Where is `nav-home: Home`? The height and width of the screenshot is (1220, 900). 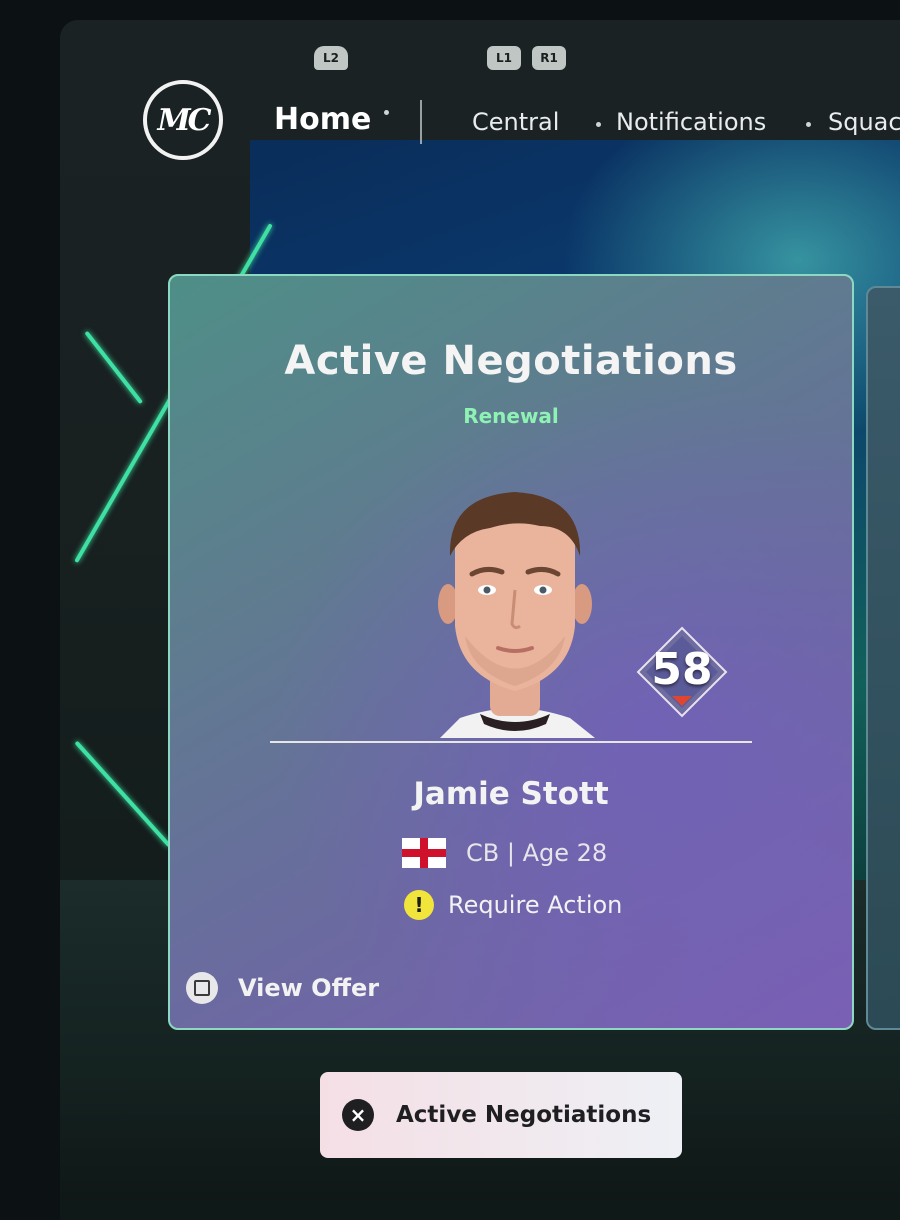
nav-home: Home is located at coordinates (322, 119).